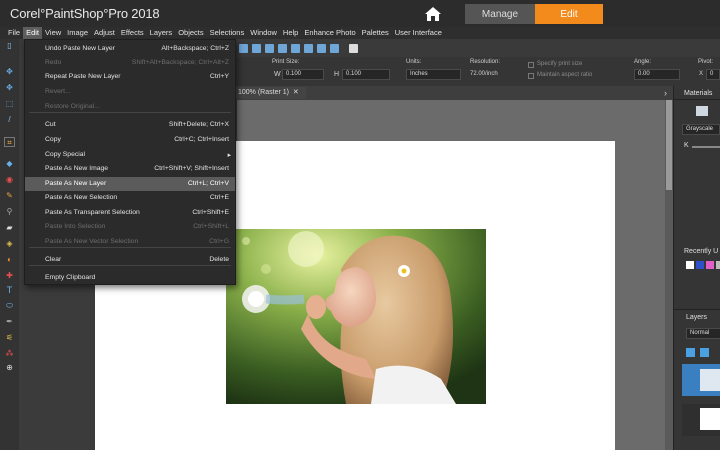 The image size is (720, 450). What do you see at coordinates (703, 333) in the screenshot?
I see `blend-mode-select: Normal` at bounding box center [703, 333].